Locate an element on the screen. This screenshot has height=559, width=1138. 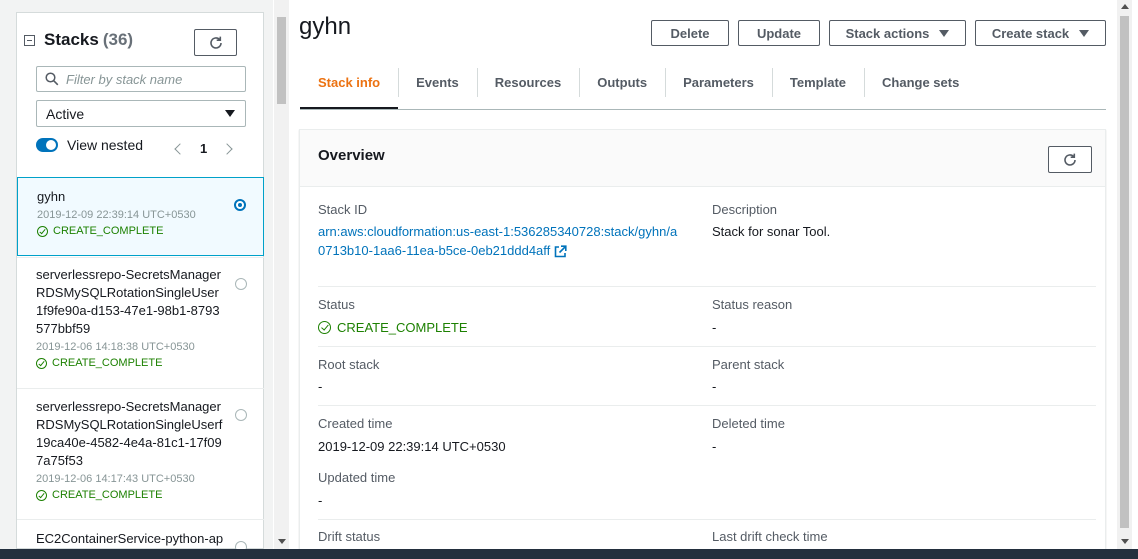
tab-outputs: Outputs is located at coordinates (622, 82).